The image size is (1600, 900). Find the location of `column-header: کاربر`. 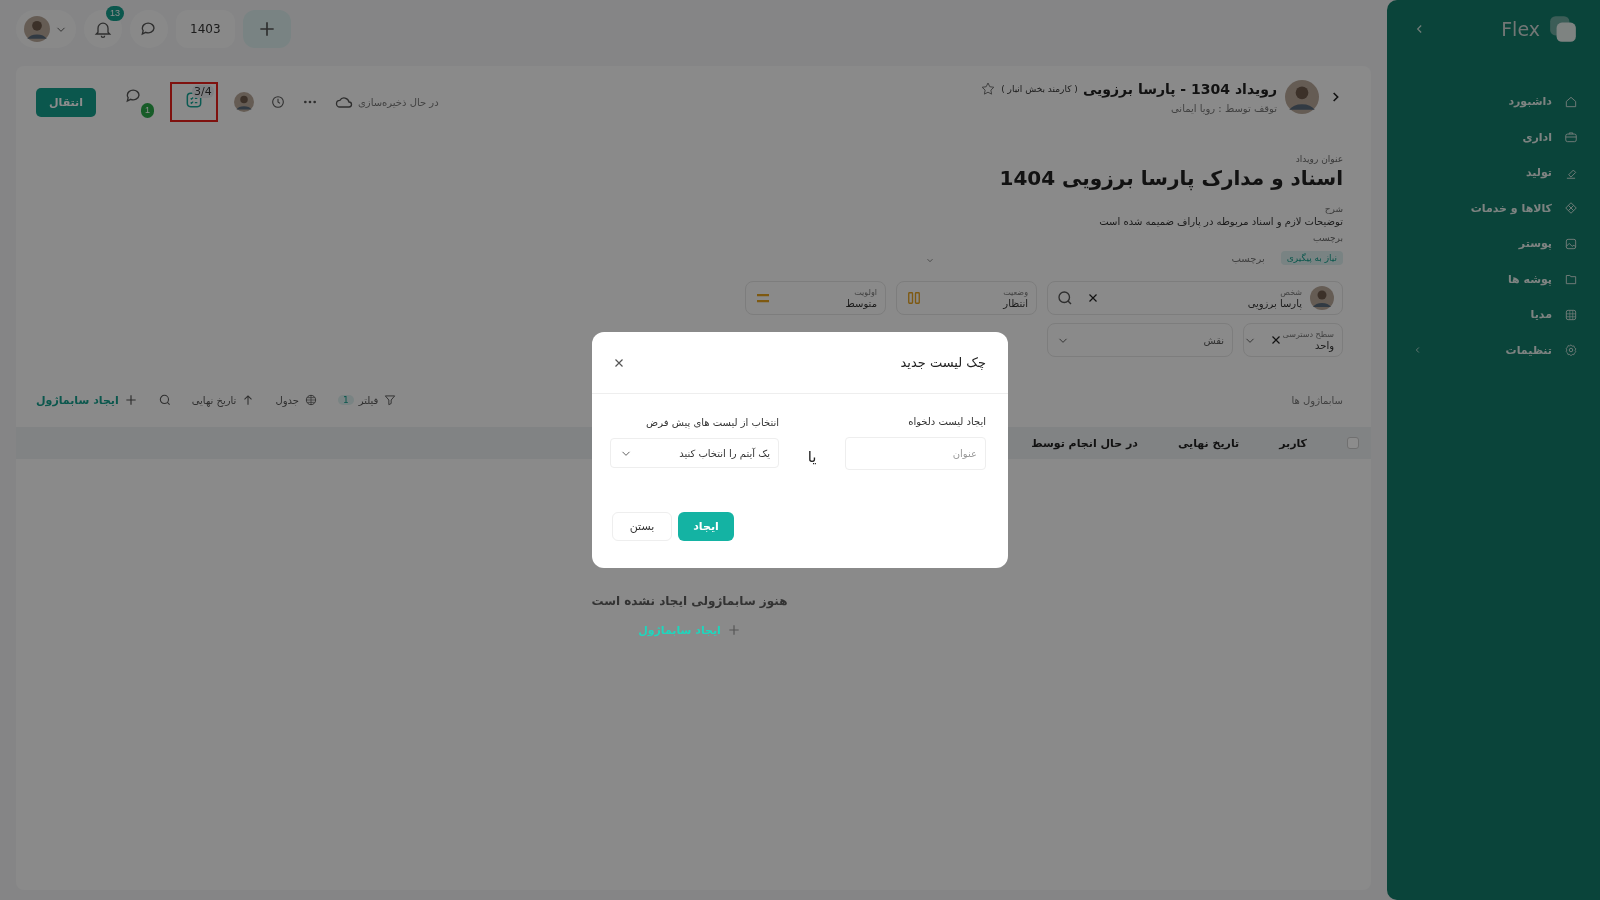

column-header: کاربر is located at coordinates (1293, 443).